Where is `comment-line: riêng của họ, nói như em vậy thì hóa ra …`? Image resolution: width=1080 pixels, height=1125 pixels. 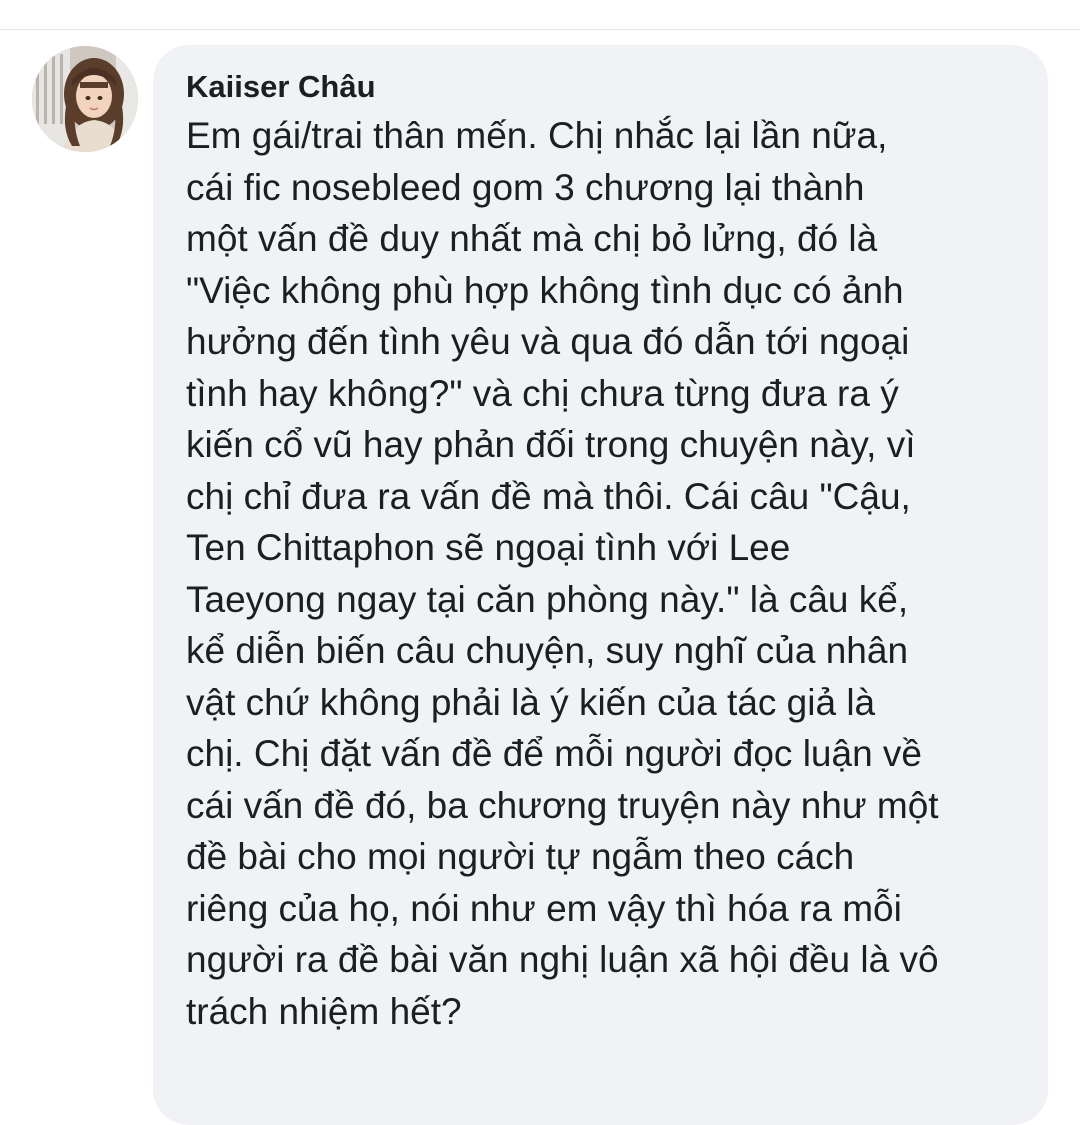 comment-line: riêng của họ, nói như em vậy thì hóa ra … is located at coordinates (544, 908).